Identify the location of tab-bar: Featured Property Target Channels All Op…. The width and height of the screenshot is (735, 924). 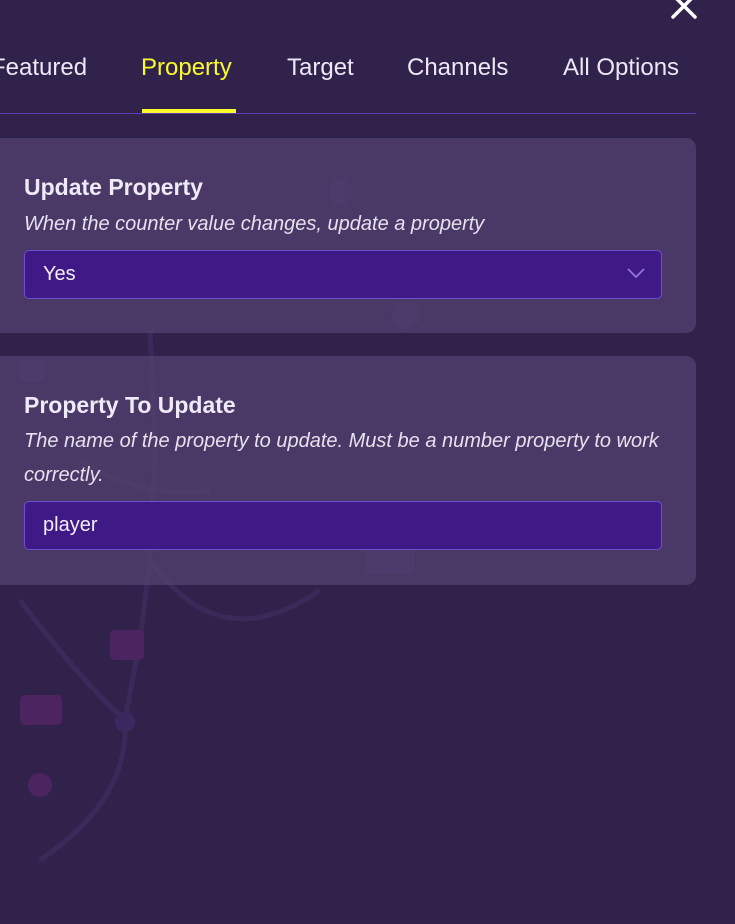
(348, 57).